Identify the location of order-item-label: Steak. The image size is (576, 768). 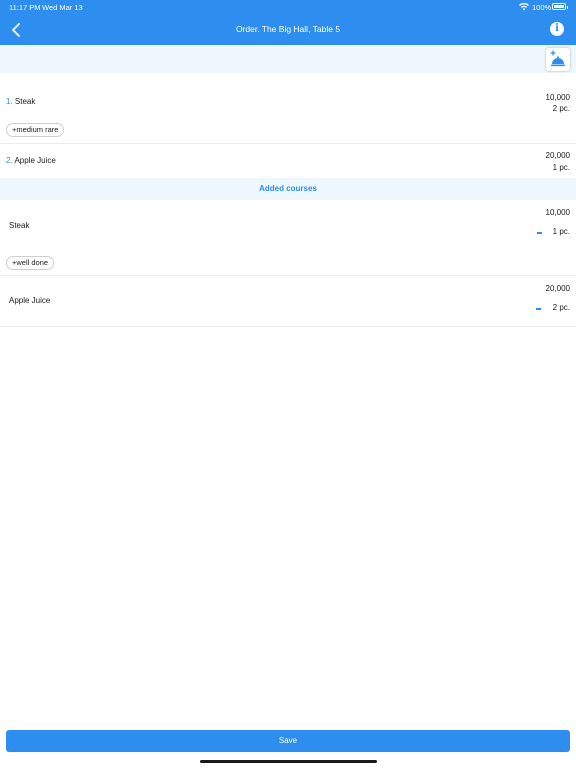
(25, 101).